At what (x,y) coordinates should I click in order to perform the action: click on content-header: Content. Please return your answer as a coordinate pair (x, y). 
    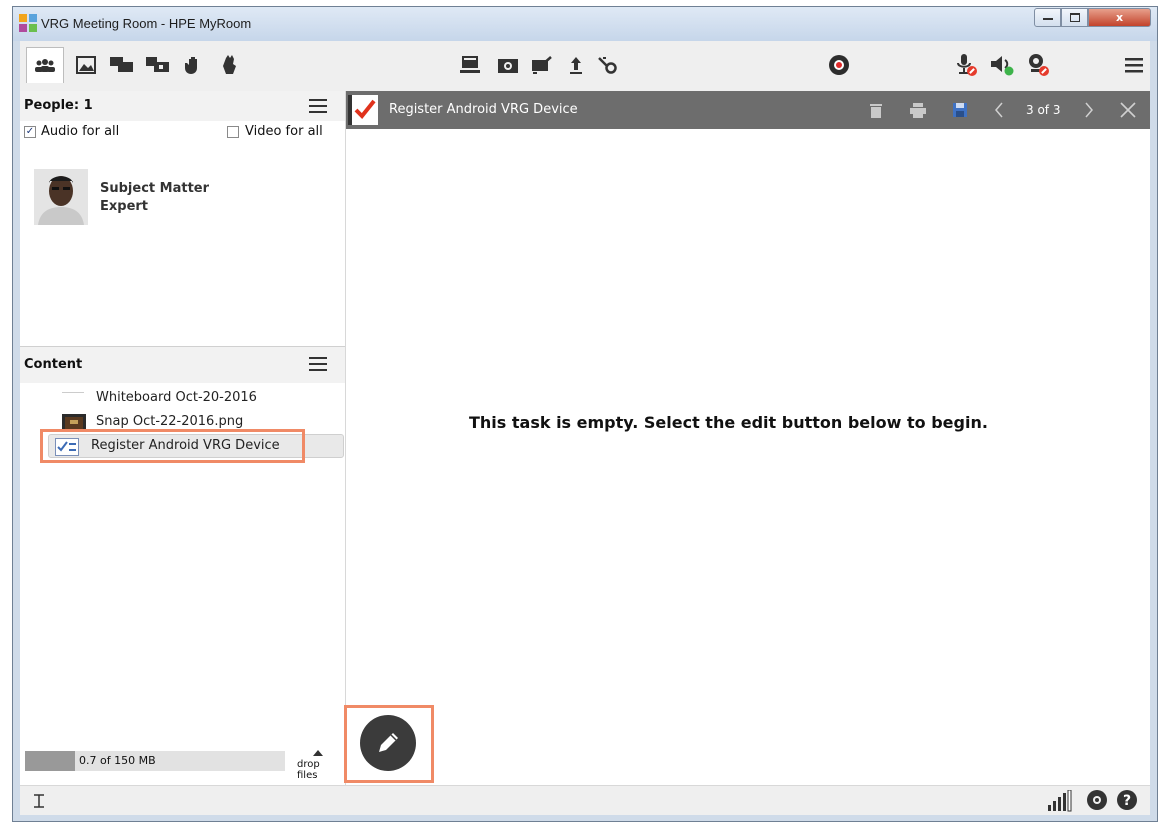
    Looking at the image, I should click on (182, 364).